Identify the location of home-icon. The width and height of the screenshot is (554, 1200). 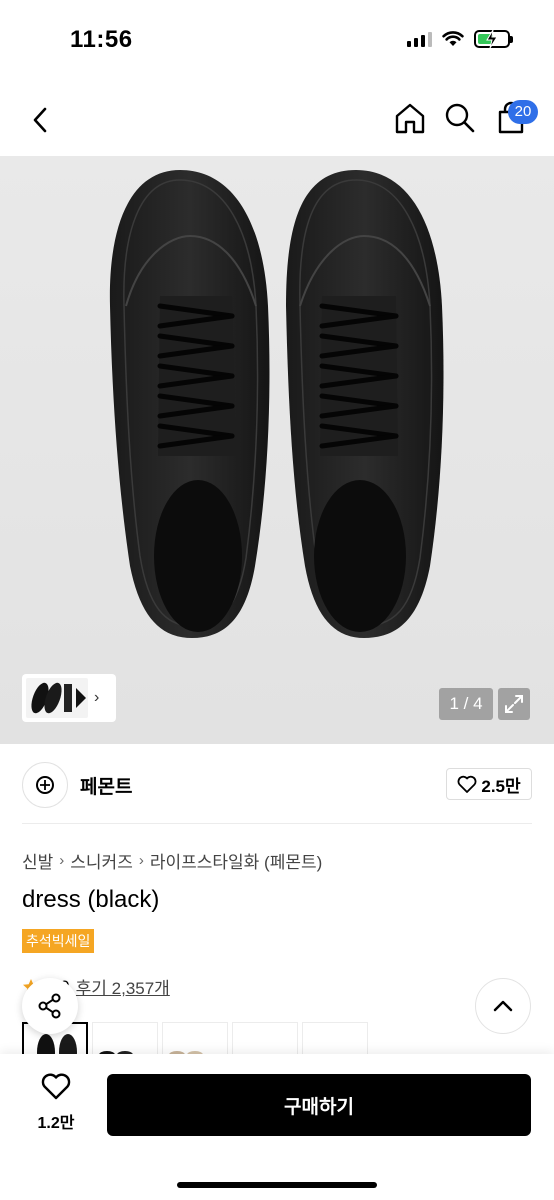
(410, 118).